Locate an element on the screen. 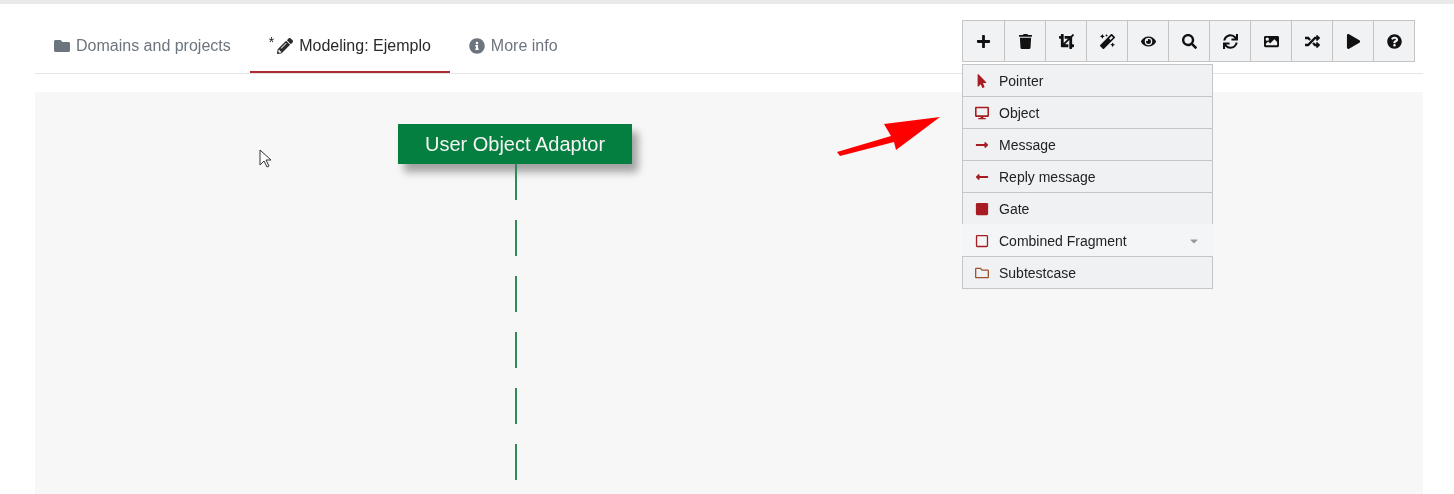 The width and height of the screenshot is (1454, 494). search-icon is located at coordinates (1189, 41).